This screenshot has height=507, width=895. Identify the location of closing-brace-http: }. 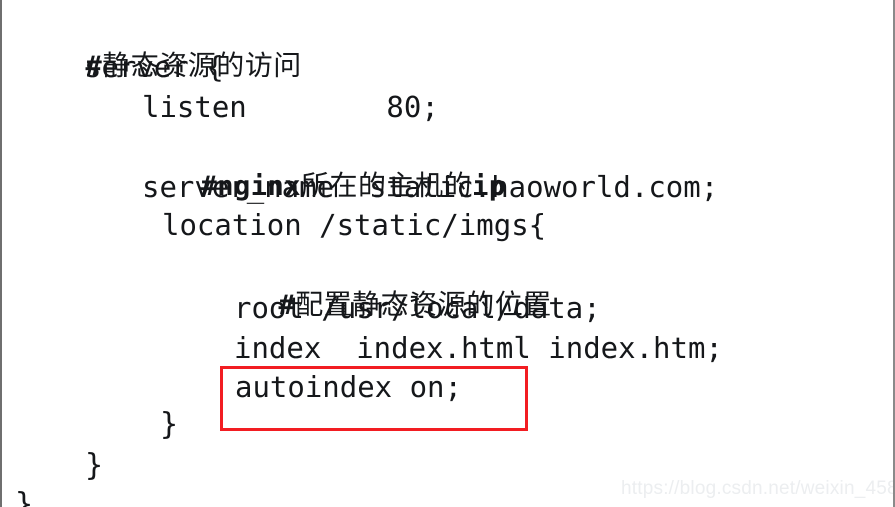
(24, 497).